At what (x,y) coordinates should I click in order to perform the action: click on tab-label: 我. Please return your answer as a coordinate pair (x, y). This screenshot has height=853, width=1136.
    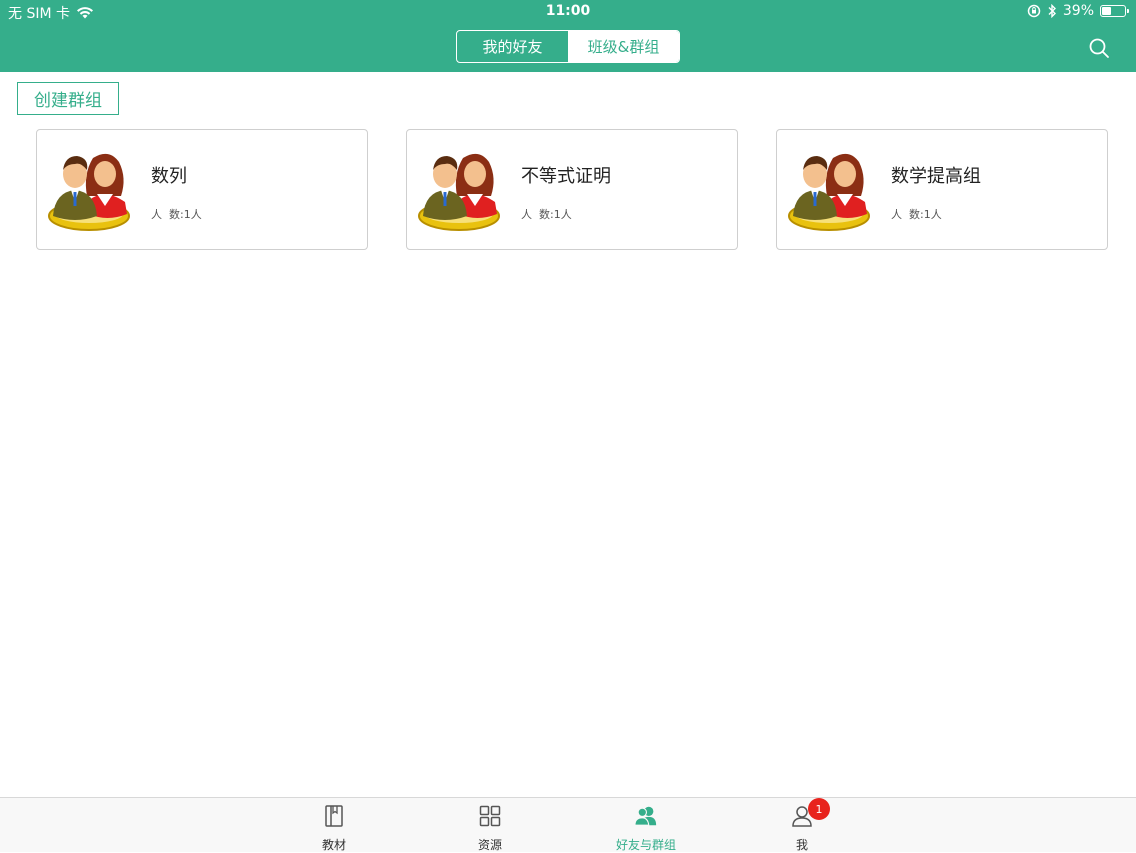
    Looking at the image, I should click on (801, 845).